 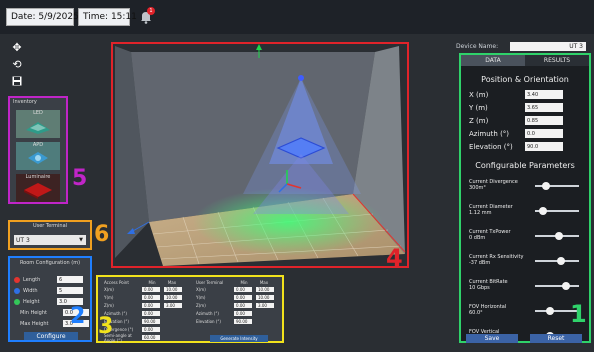 I want to click on param-slider-track, so click(x=557, y=286).